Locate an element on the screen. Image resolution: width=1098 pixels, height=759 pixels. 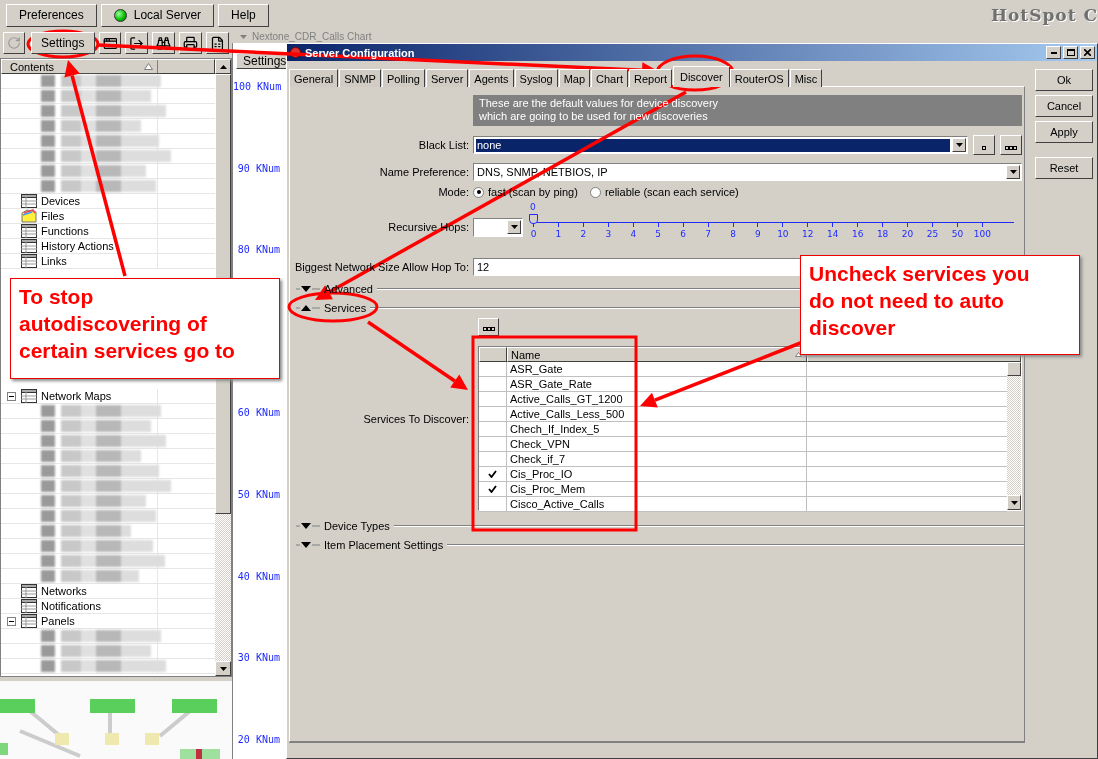
tick-label: 100 is located at coordinates (982, 234).